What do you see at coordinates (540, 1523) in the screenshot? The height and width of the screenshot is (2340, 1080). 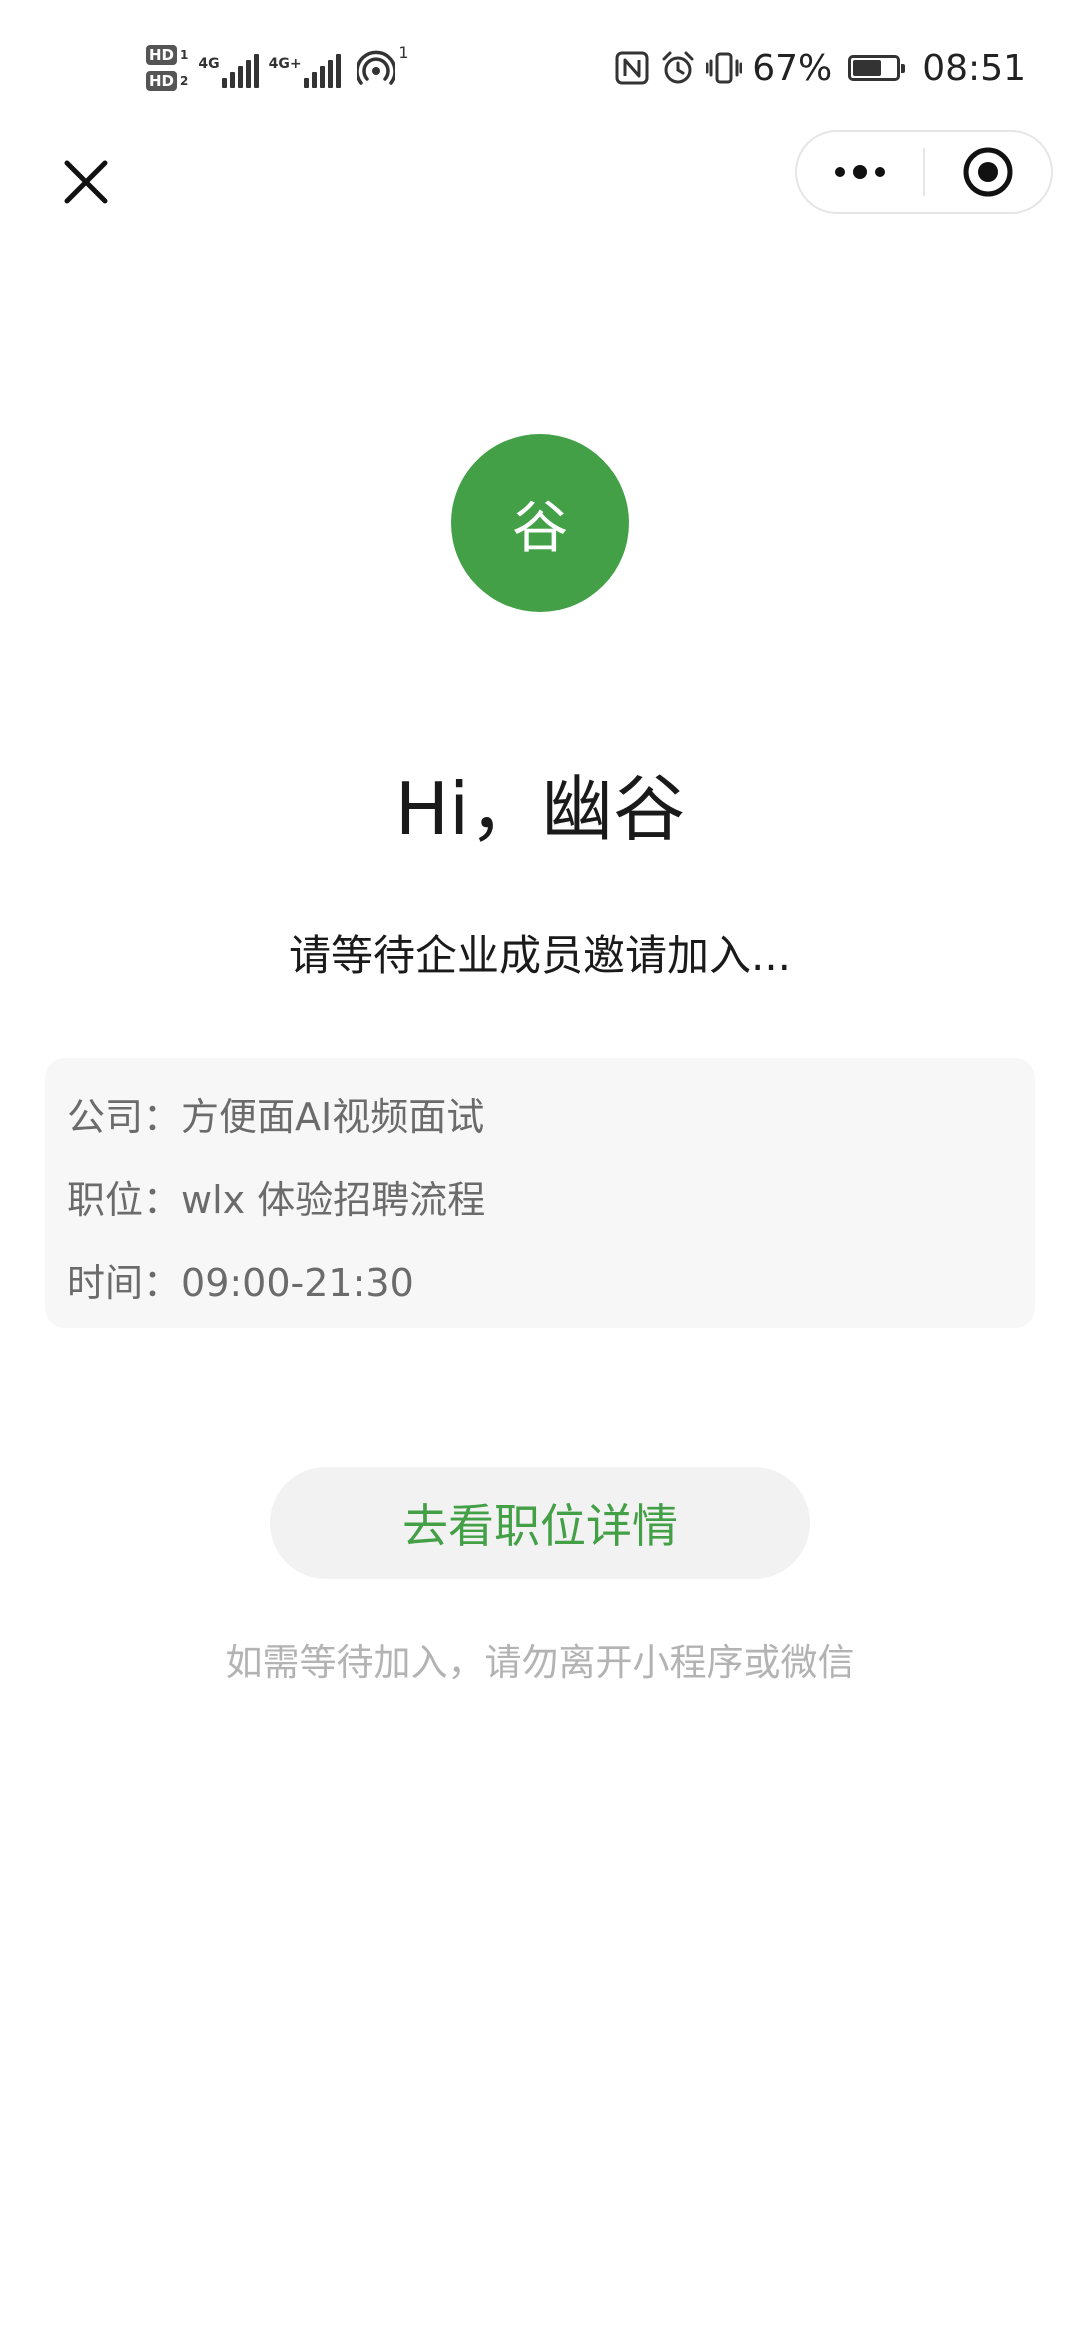 I see `view-position-details-button: 去看职位详情` at bounding box center [540, 1523].